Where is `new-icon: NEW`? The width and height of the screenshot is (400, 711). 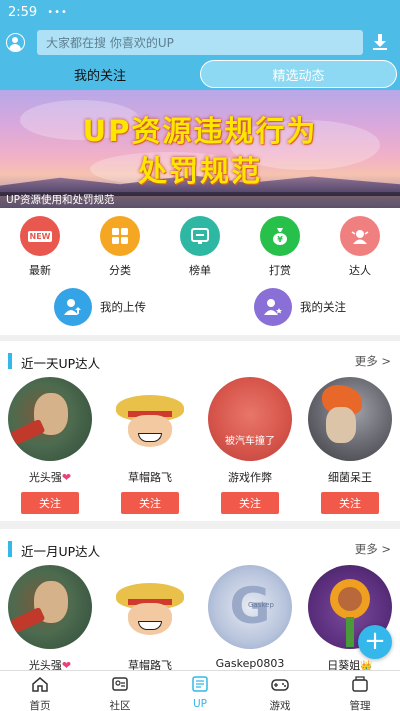
new-icon: NEW is located at coordinates (40, 236).